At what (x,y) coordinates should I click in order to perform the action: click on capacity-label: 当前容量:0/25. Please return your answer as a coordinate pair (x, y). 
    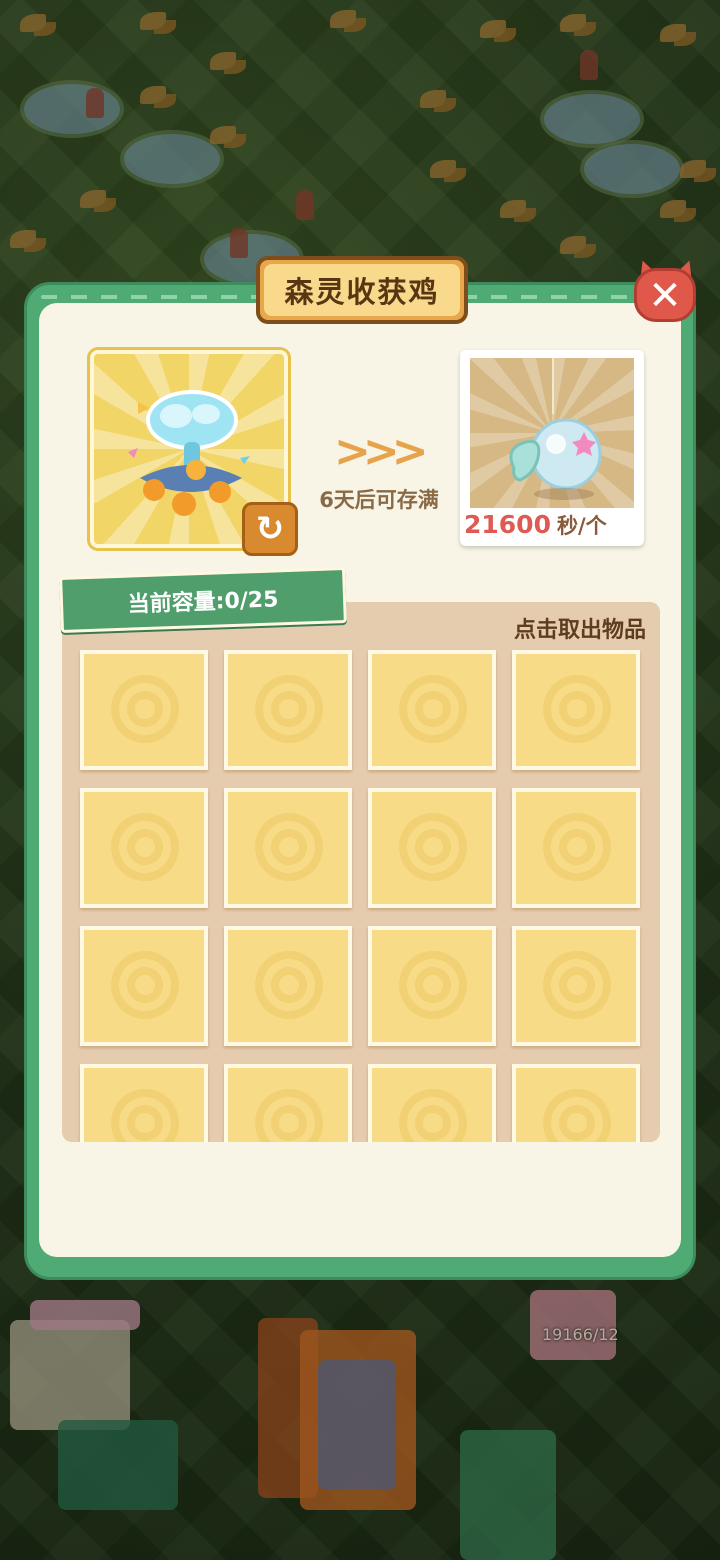
    Looking at the image, I should click on (203, 602).